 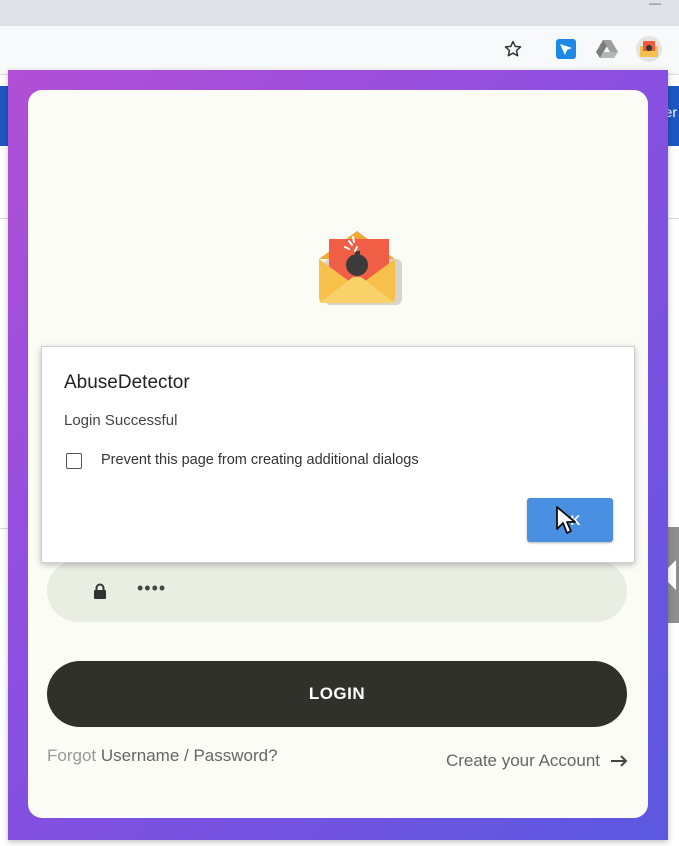 I want to click on create-account-label: Create your Account, so click(x=523, y=761).